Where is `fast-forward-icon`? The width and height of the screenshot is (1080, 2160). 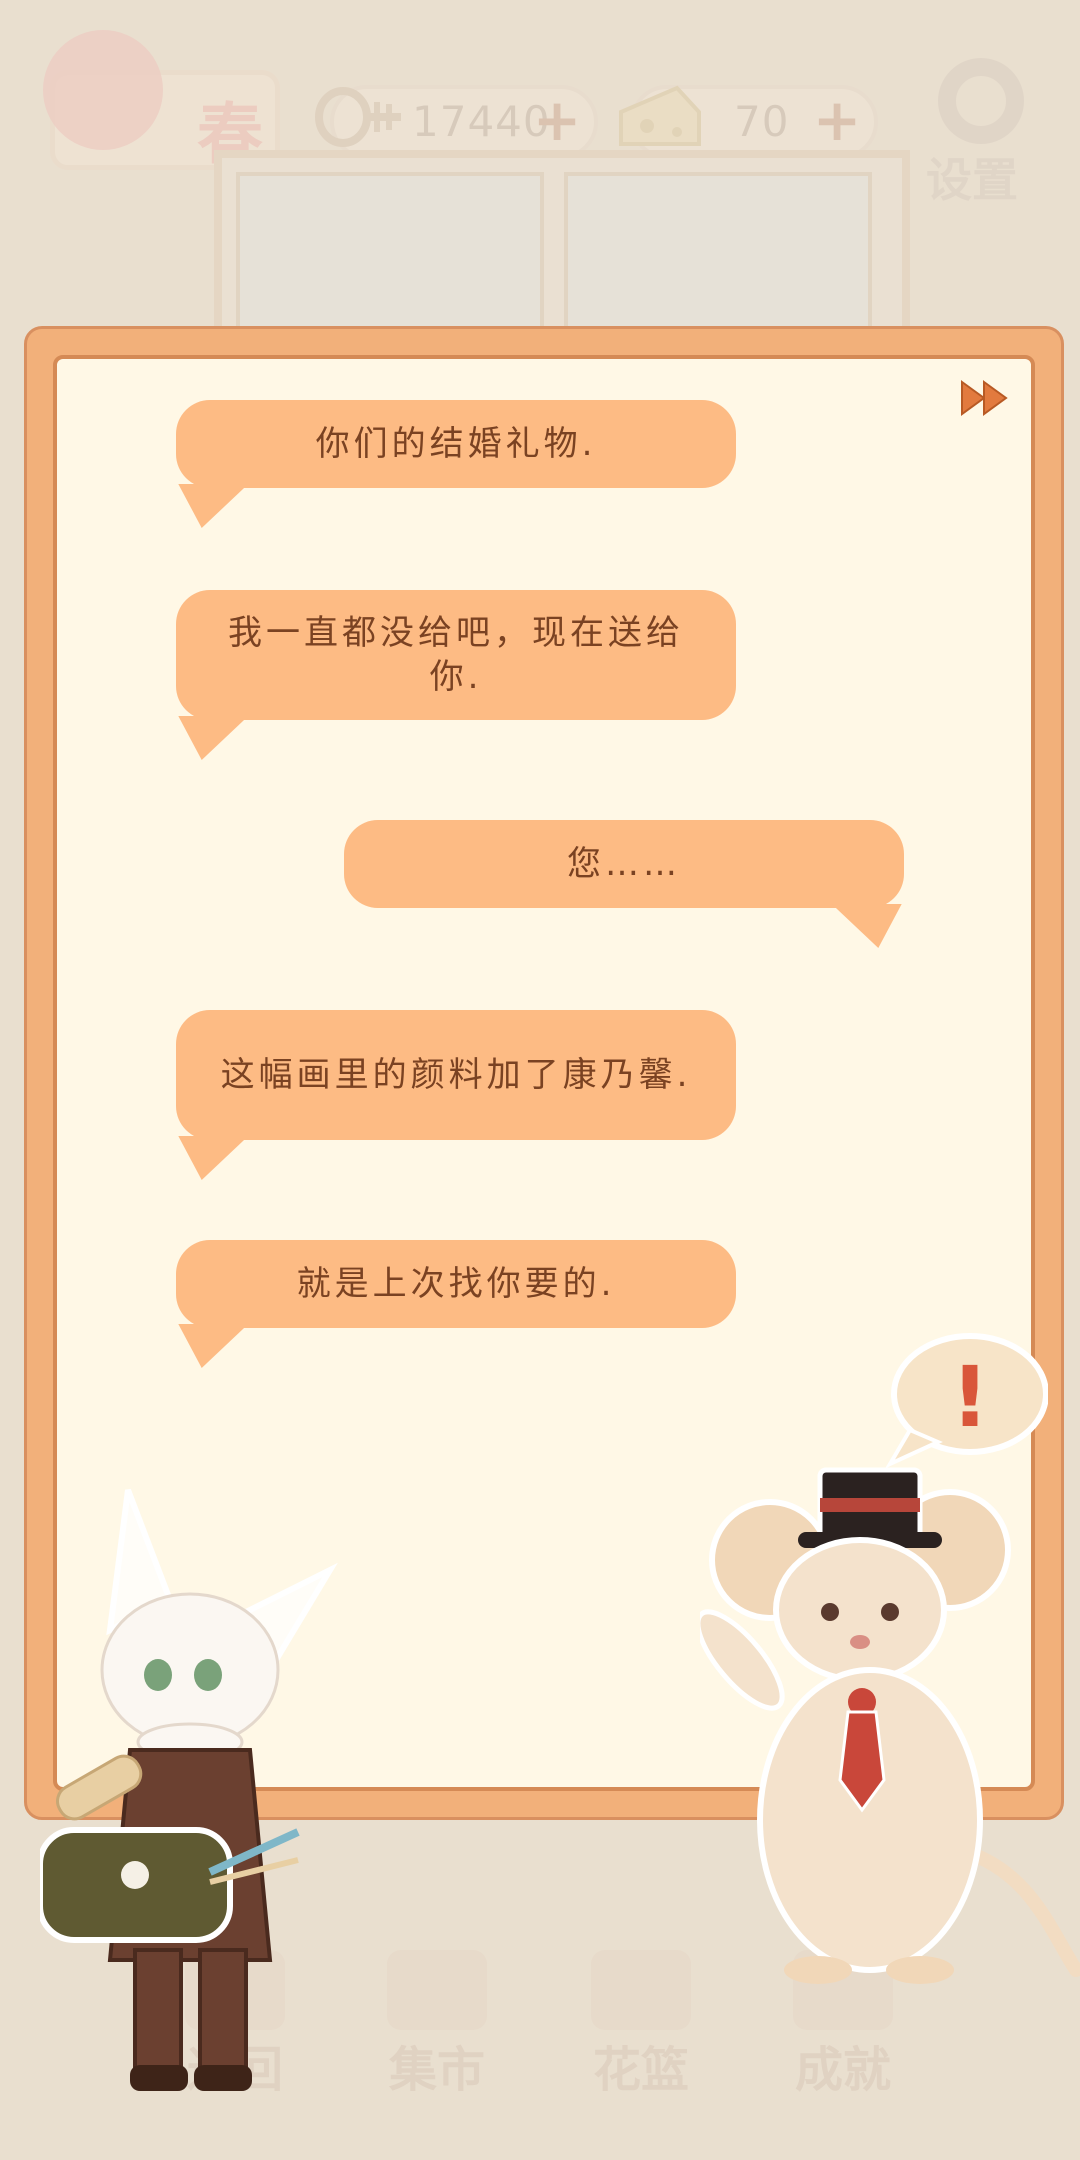 fast-forward-icon is located at coordinates (984, 398).